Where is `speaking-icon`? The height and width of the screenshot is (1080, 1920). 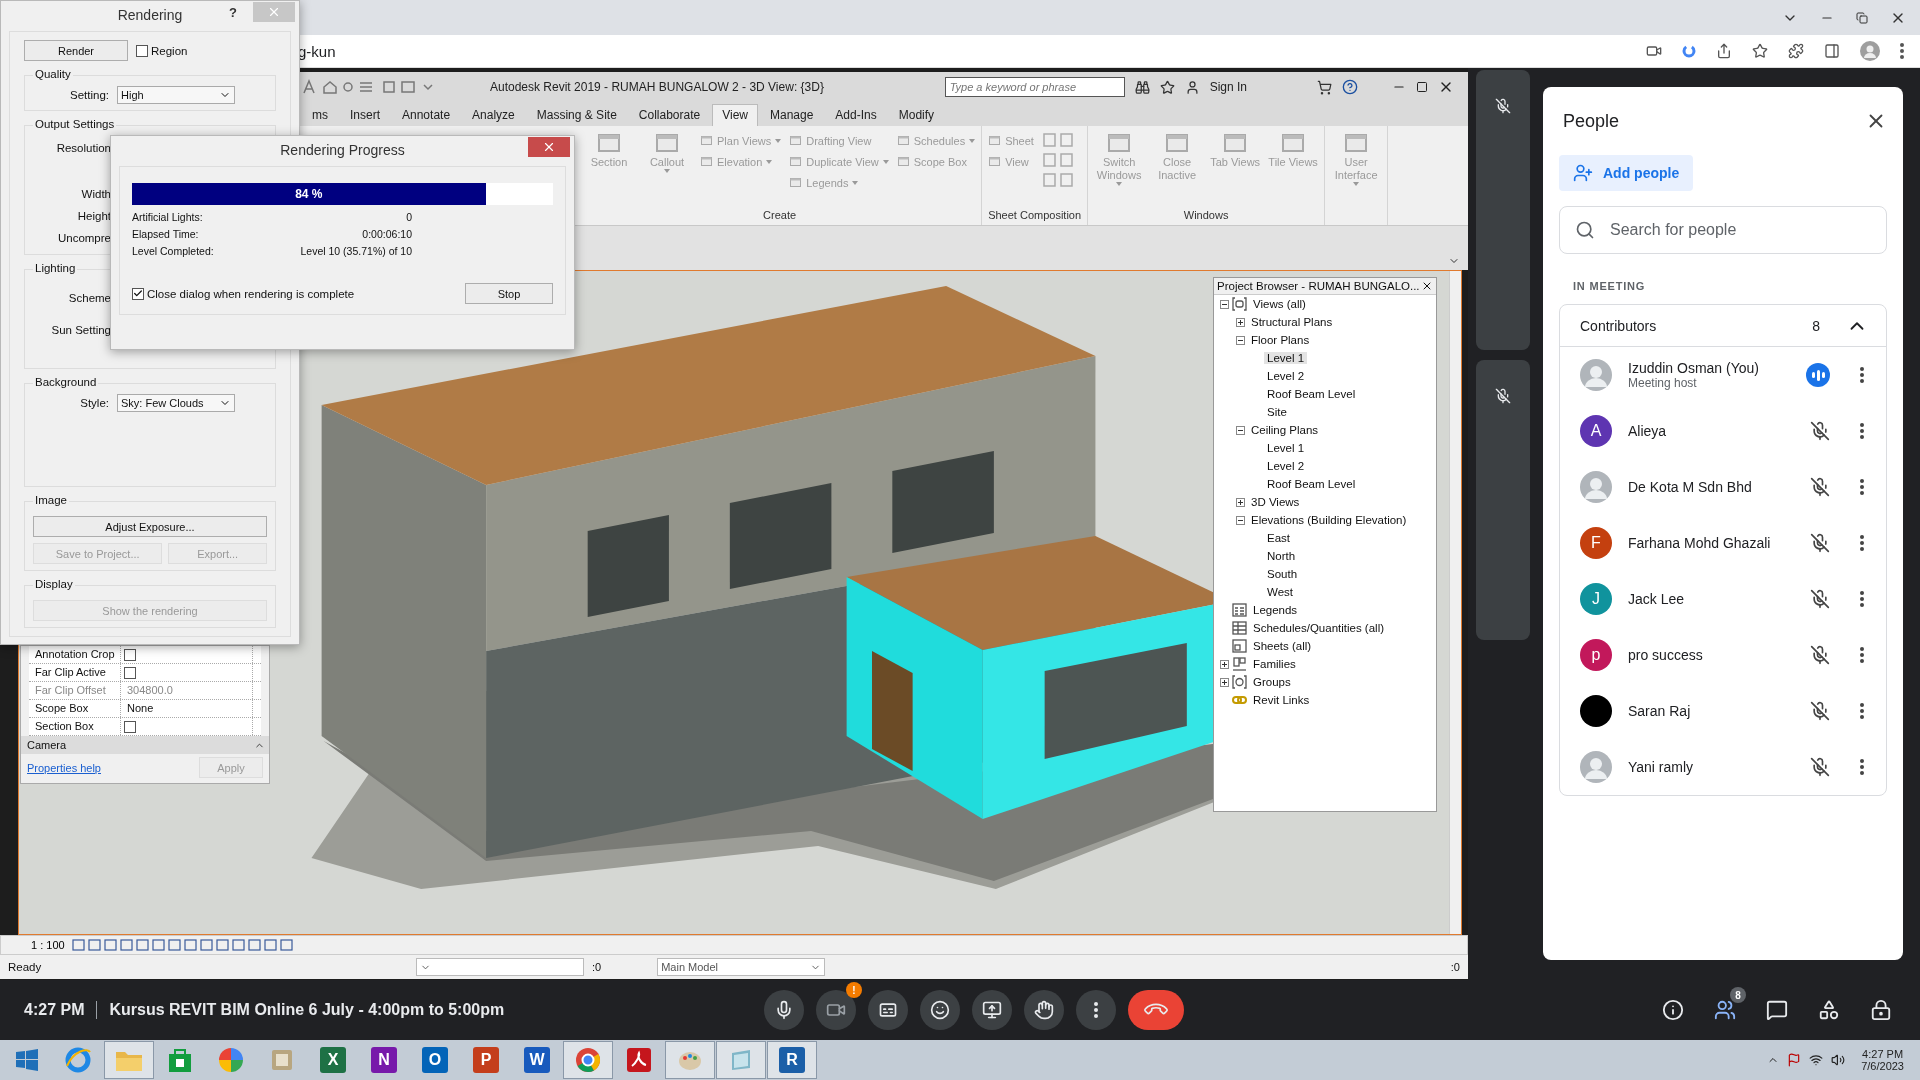 speaking-icon is located at coordinates (1818, 375).